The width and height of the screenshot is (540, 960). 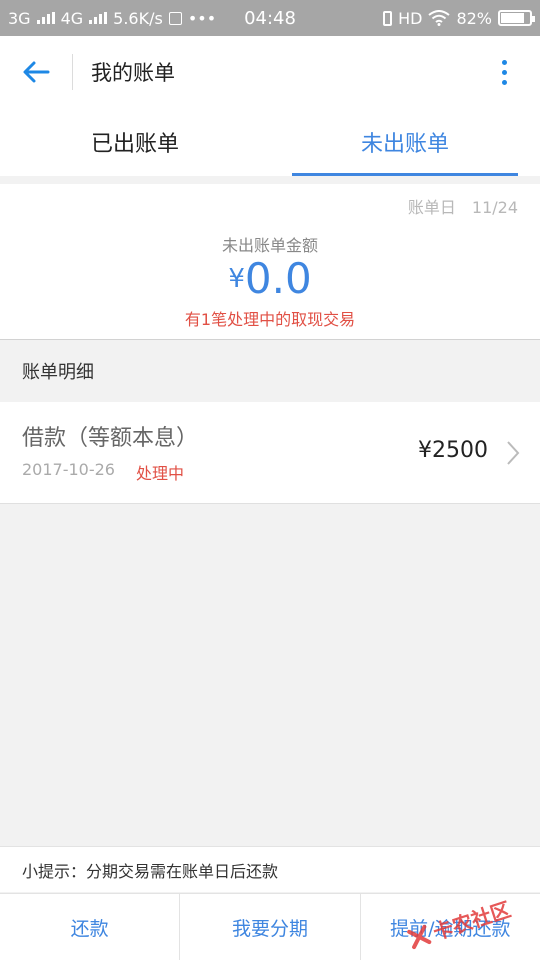 I want to click on status-left: 3G 4G 5.6K/s •••, so click(x=112, y=18).